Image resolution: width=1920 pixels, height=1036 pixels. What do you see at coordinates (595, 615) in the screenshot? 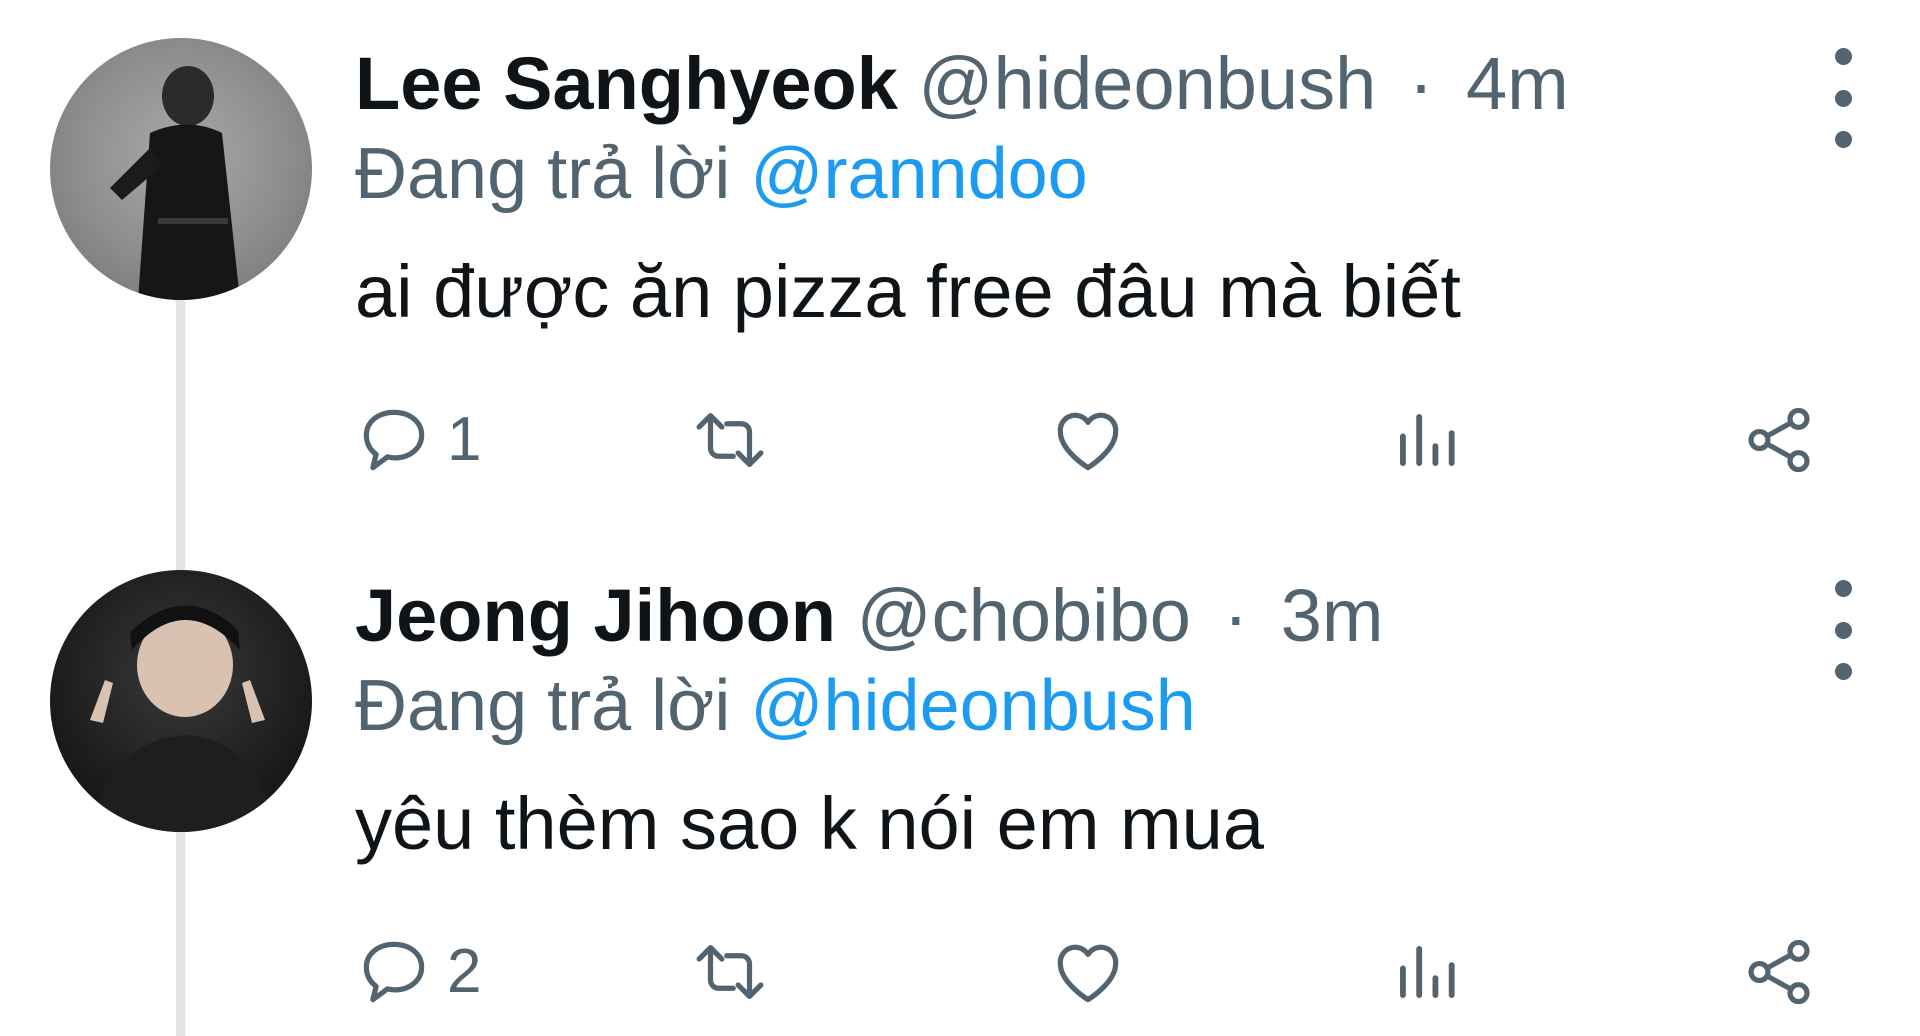
I see `author-name: Jeong Jihoon` at bounding box center [595, 615].